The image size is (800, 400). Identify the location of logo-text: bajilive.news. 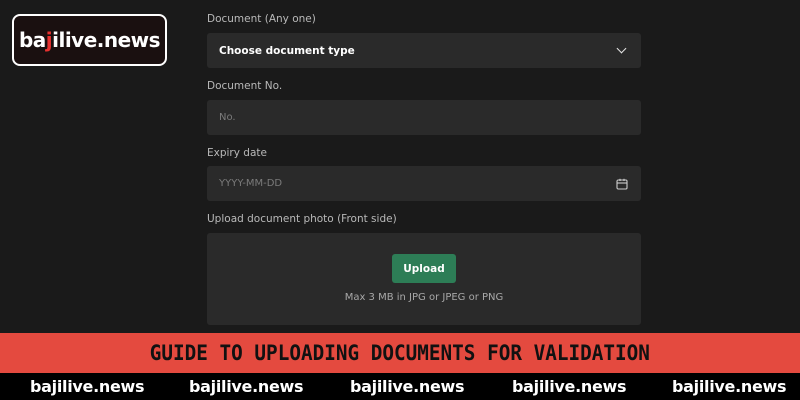
(89, 40).